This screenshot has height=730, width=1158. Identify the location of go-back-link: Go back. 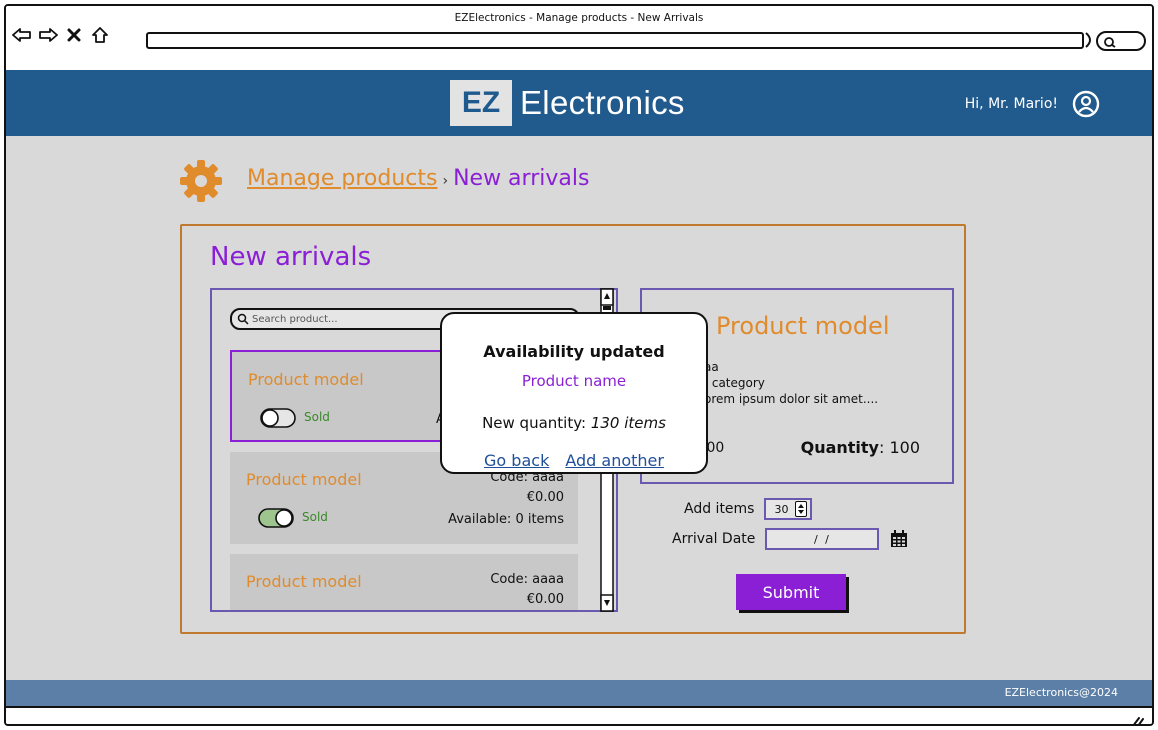
(516, 460).